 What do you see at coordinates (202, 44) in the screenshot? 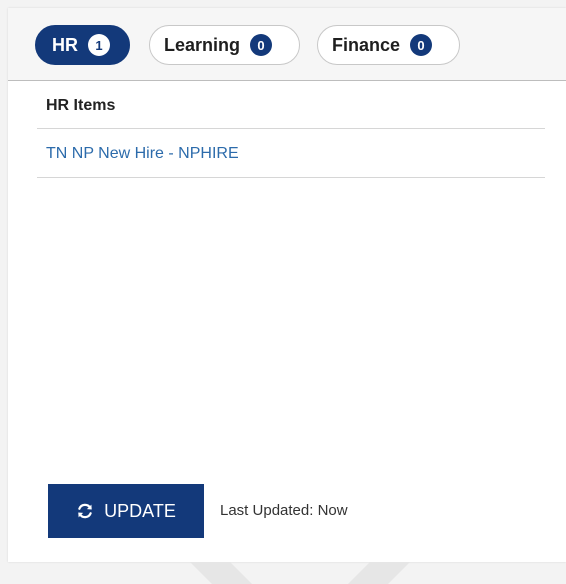
I see `tab-learning-label: Learning` at bounding box center [202, 44].